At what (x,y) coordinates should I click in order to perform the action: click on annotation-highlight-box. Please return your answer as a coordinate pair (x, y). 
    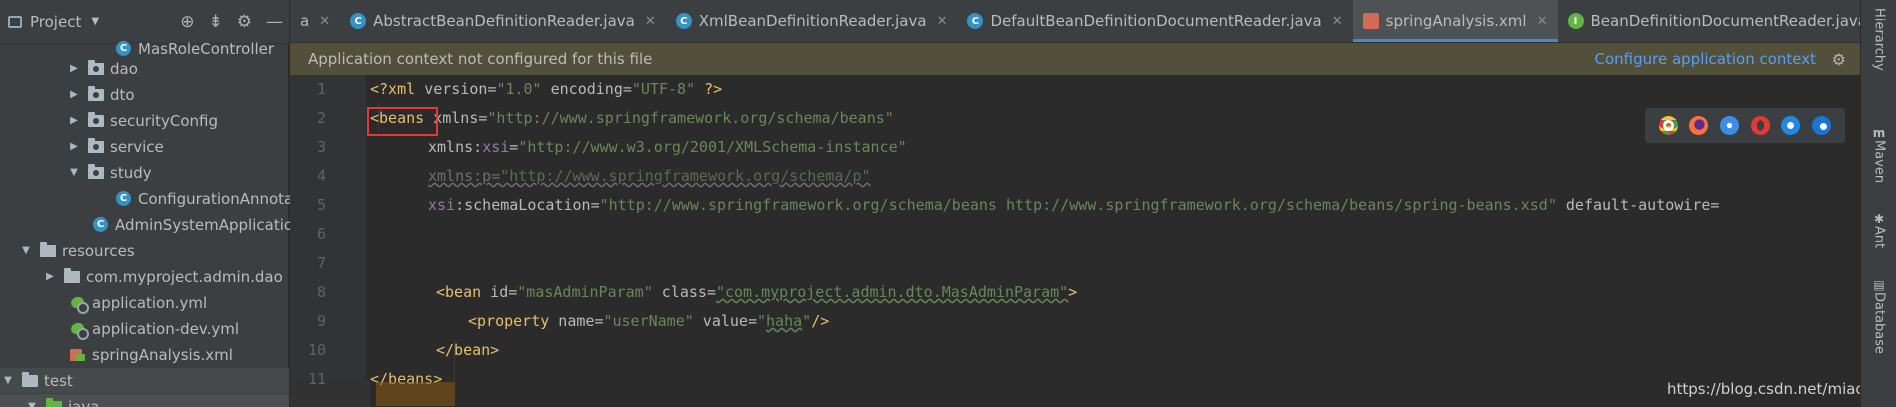
    Looking at the image, I should click on (402, 121).